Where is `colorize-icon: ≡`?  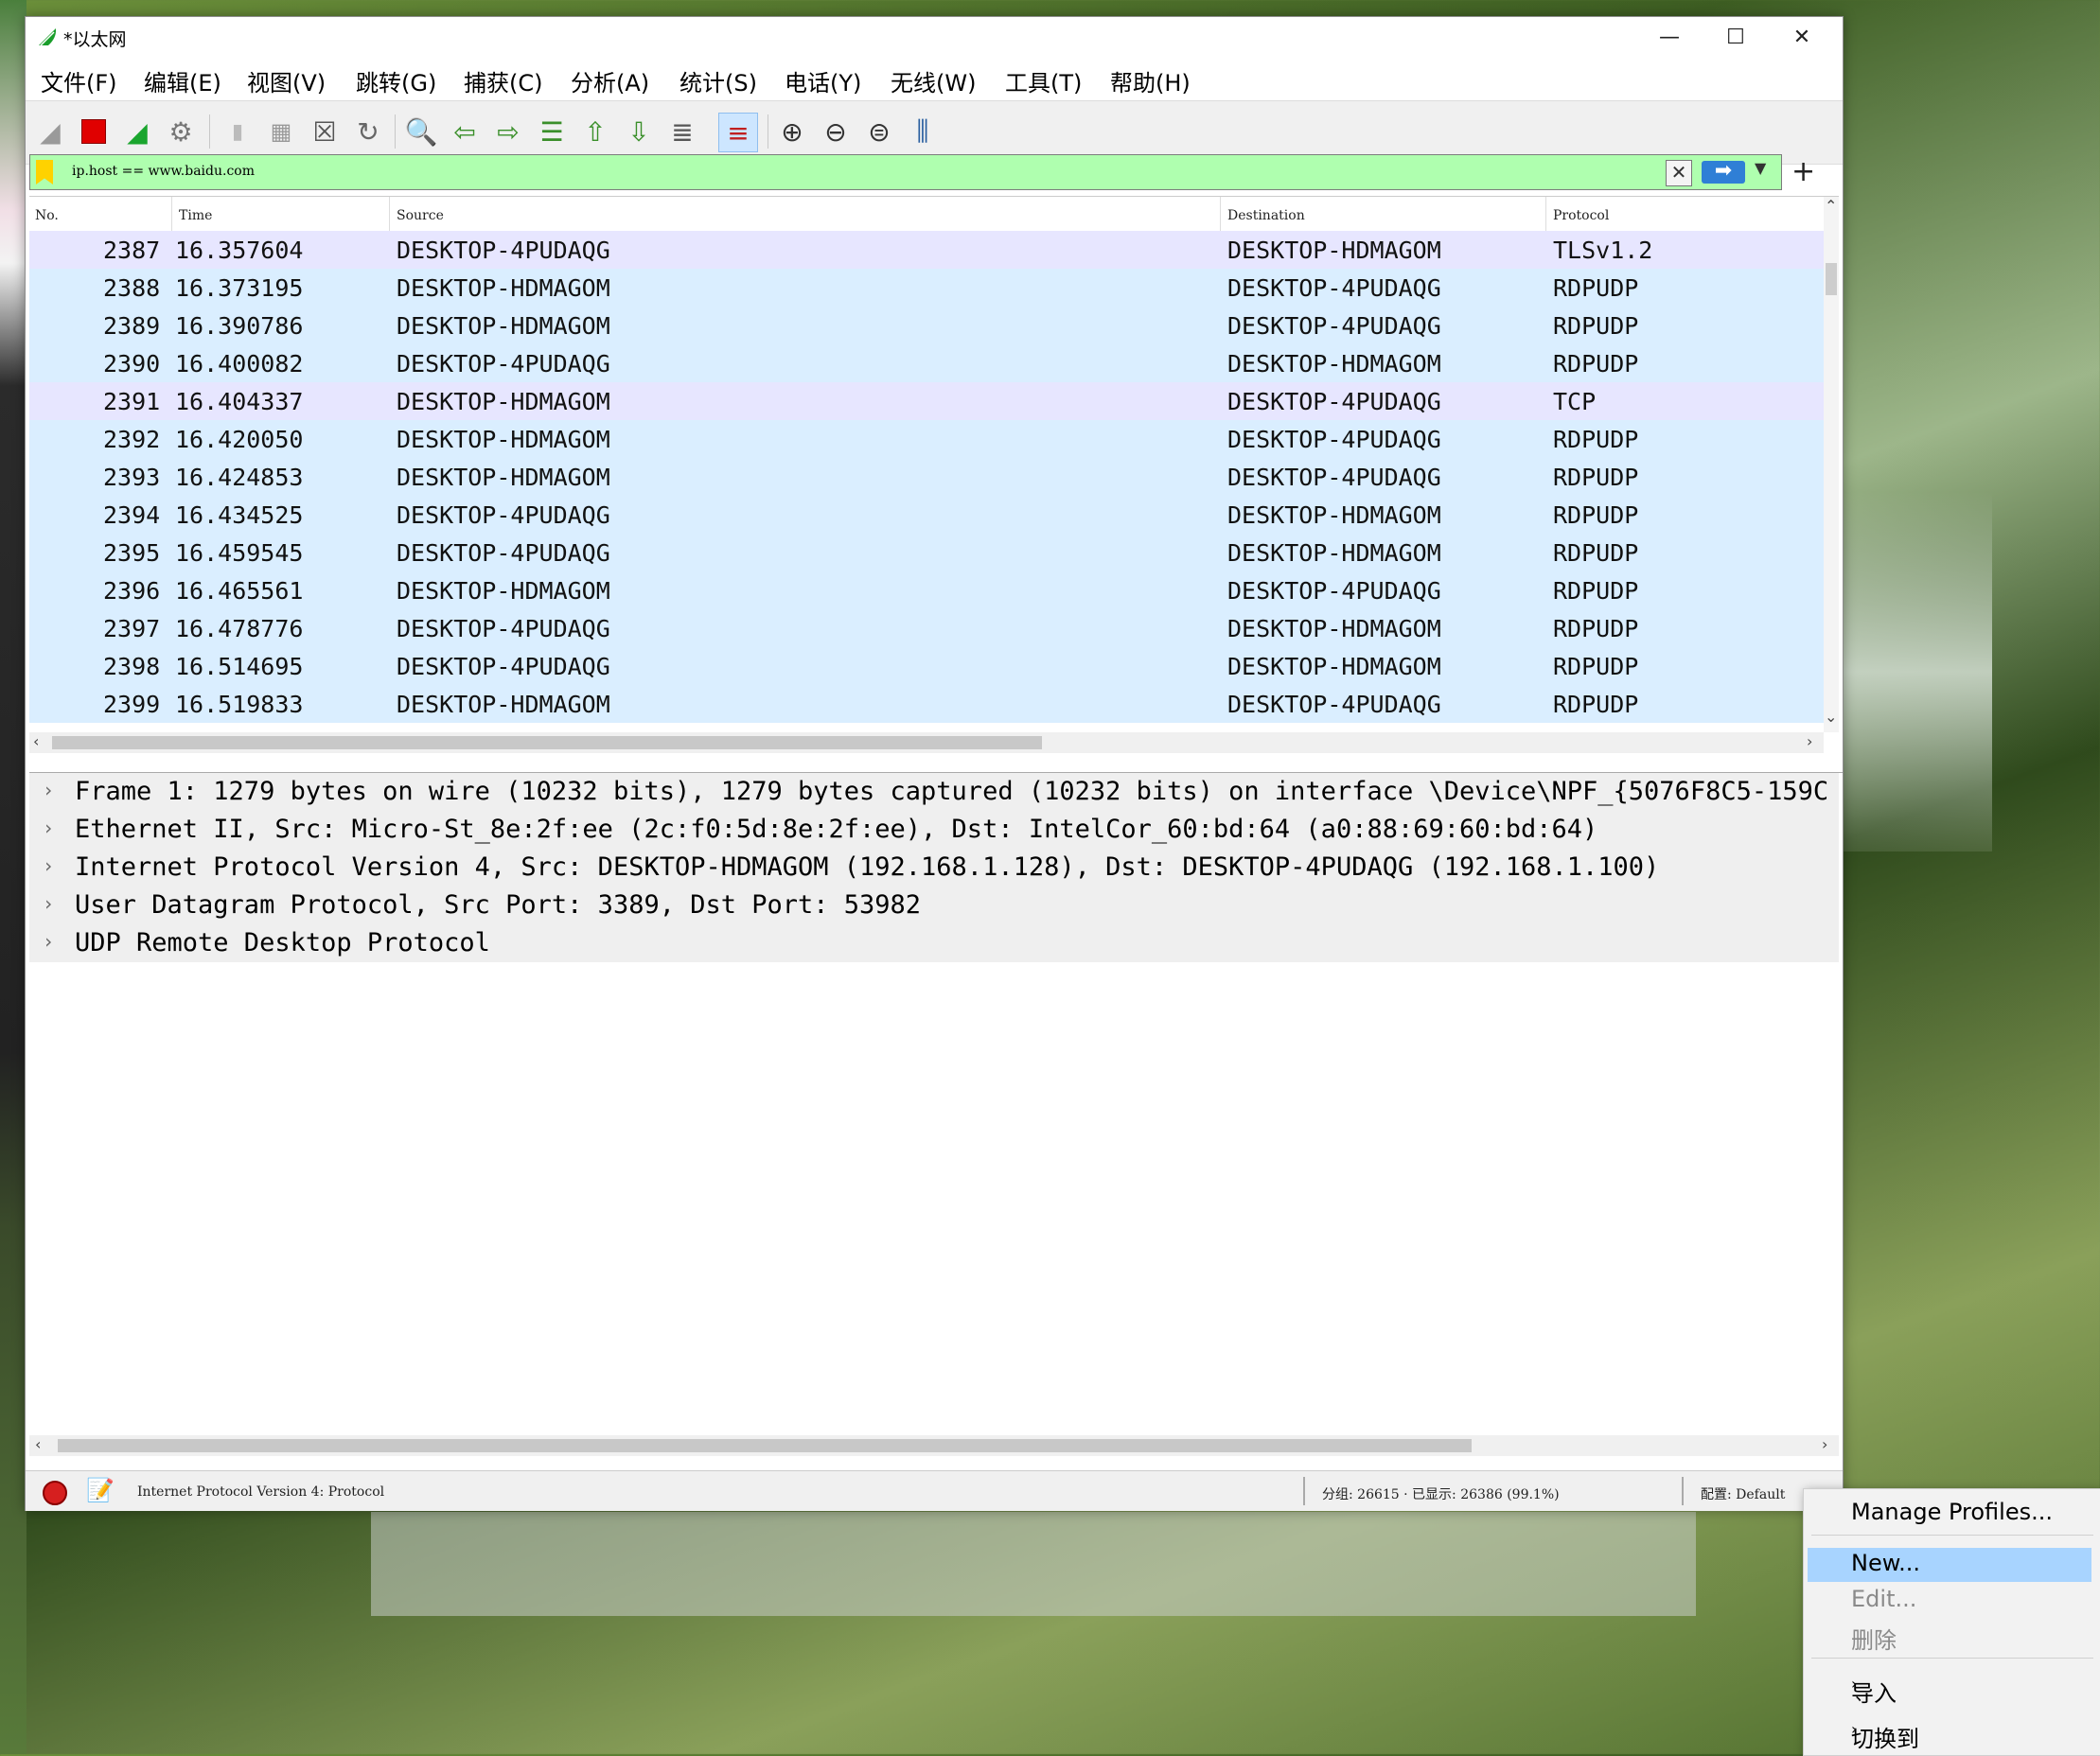
colorize-icon: ≡ is located at coordinates (738, 132).